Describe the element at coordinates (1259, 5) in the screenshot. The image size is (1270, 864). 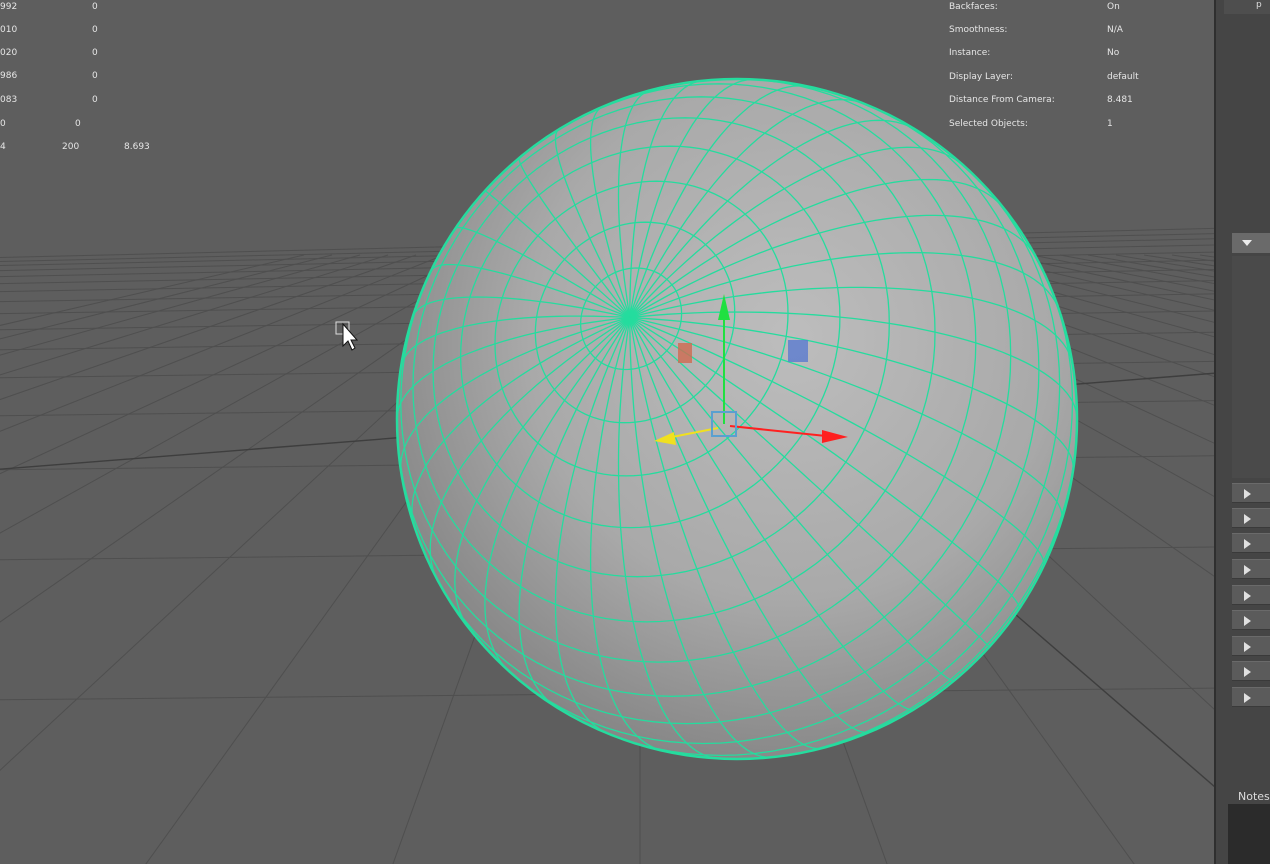
I see `side-panel-header-label: p` at that location.